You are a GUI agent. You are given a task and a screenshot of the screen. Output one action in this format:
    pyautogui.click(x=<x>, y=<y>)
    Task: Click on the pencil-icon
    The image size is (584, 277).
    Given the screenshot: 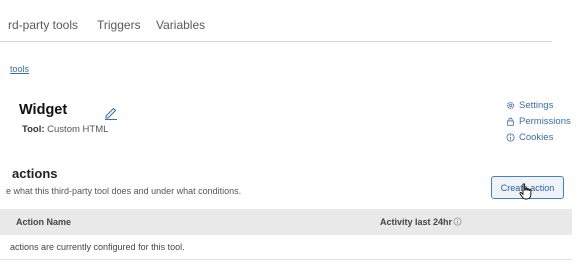 What is the action you would take?
    pyautogui.click(x=111, y=112)
    